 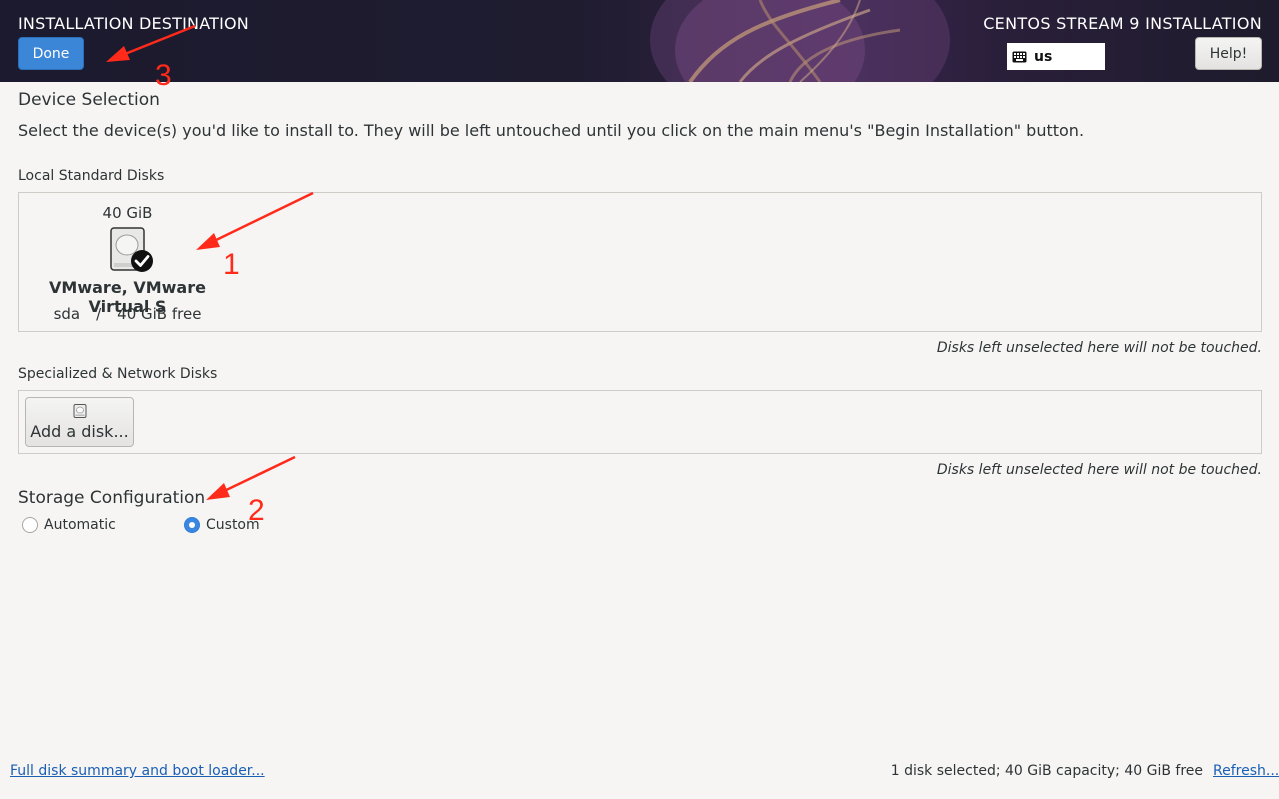 What do you see at coordinates (231, 264) in the screenshot?
I see `annotation-number-1: 1` at bounding box center [231, 264].